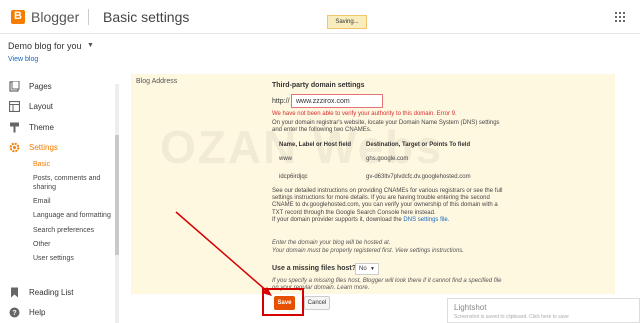 The width and height of the screenshot is (640, 323). Describe the element at coordinates (223, 253) in the screenshot. I see `arrow-annotation` at that location.